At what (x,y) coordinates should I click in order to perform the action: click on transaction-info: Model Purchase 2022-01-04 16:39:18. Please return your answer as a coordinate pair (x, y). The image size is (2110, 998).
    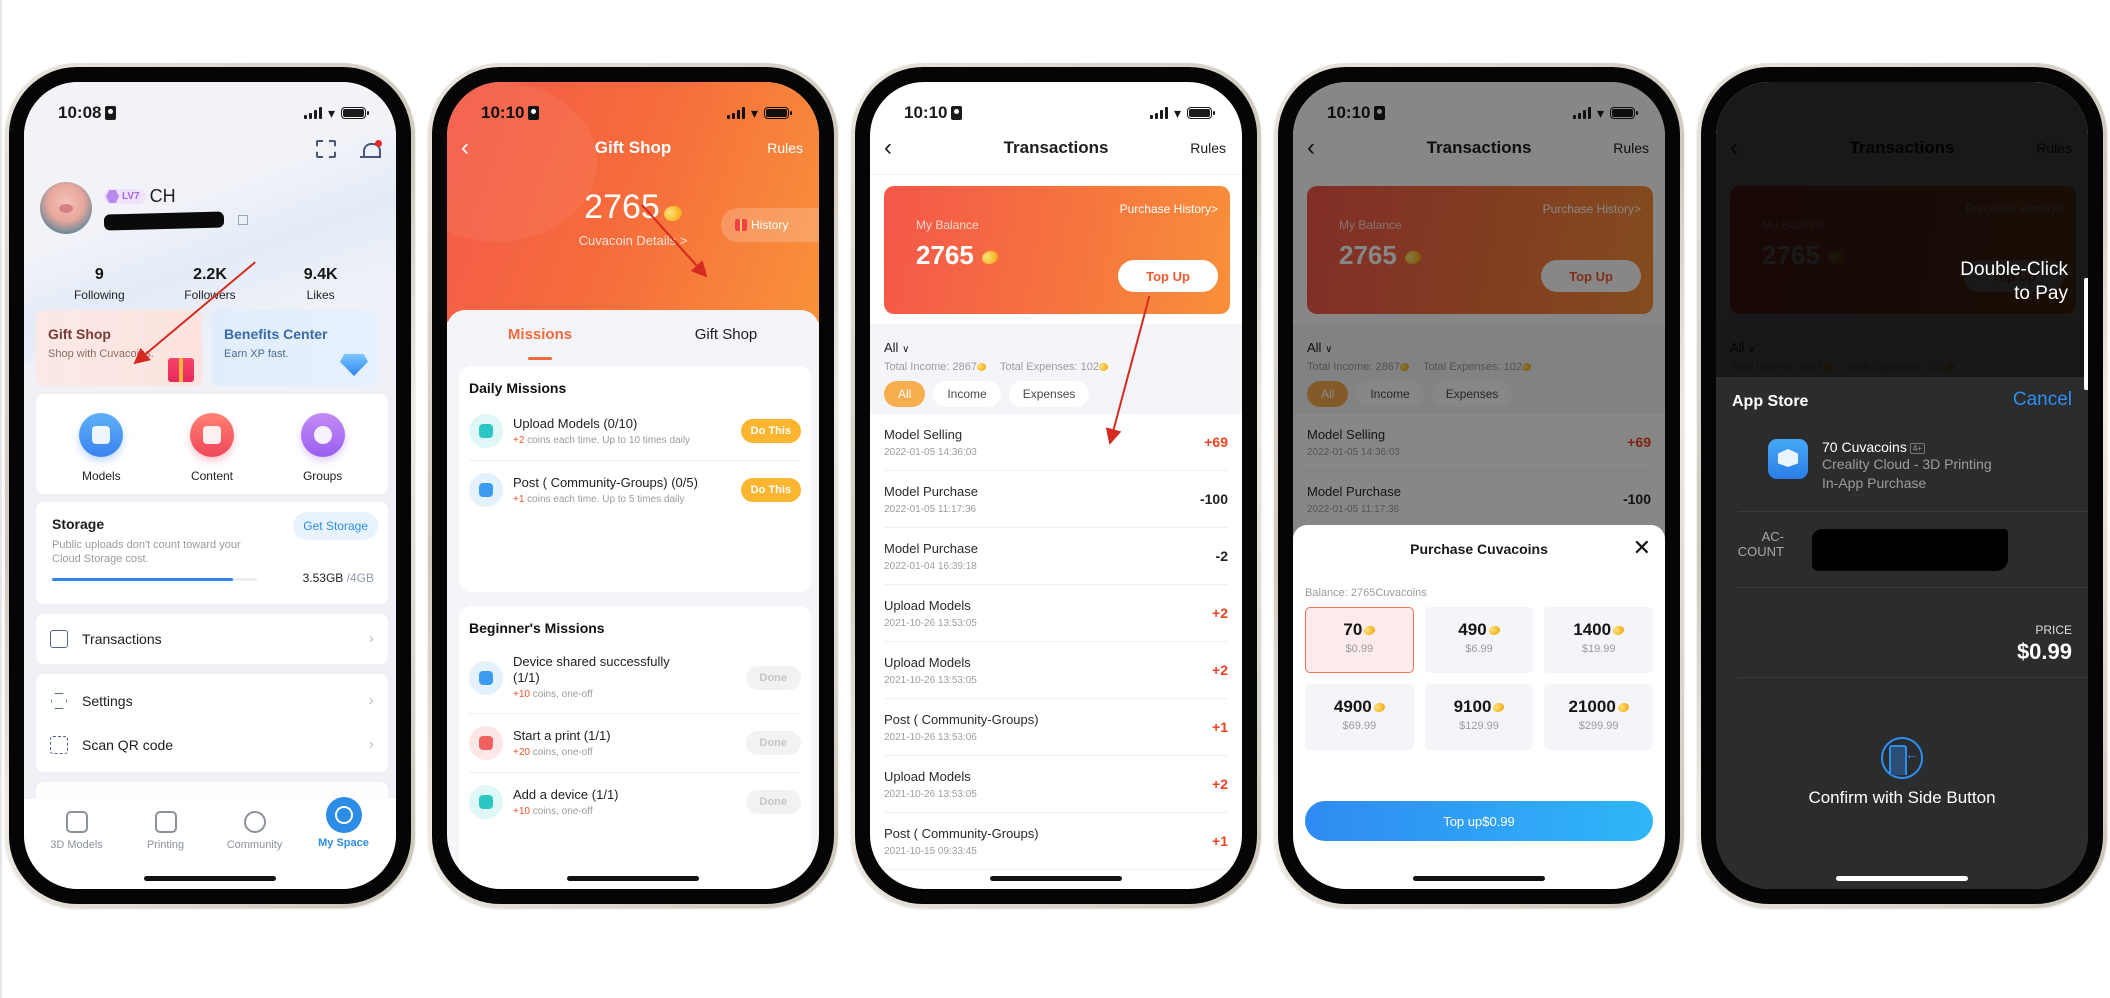
    Looking at the image, I should click on (931, 556).